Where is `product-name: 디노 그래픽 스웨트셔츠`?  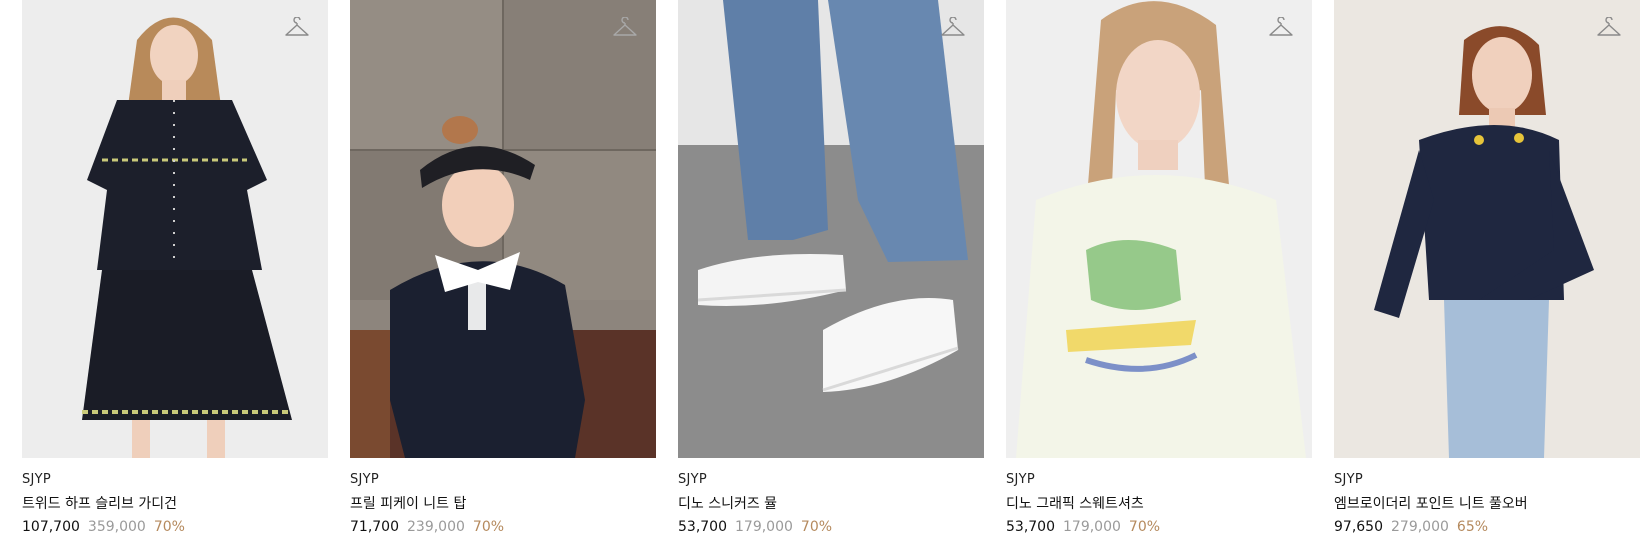
product-name: 디노 그래픽 스웨트셔츠 is located at coordinates (1159, 504).